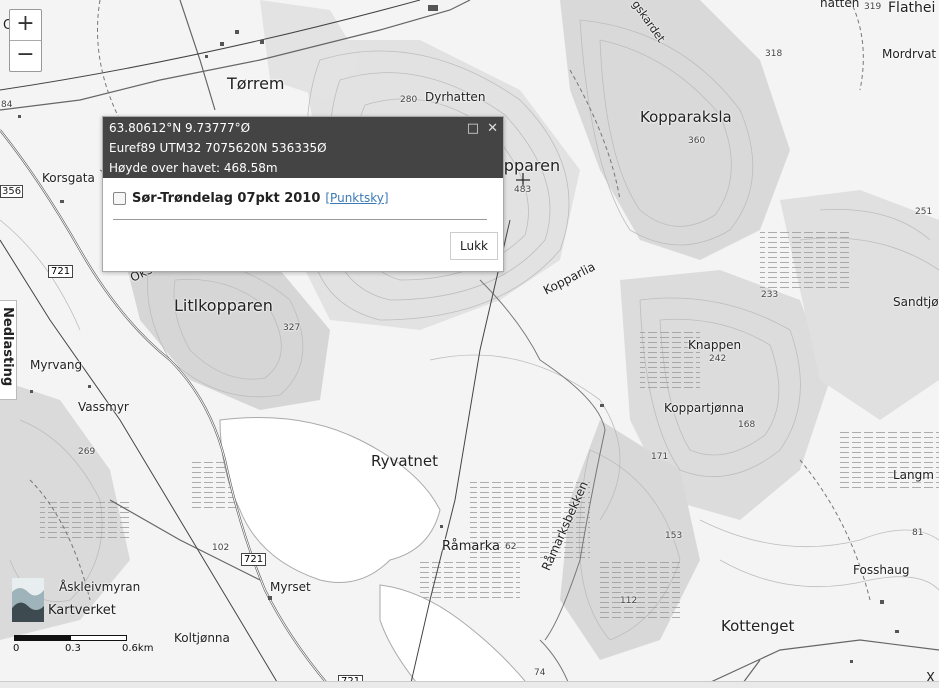  I want to click on place-label-hatten: hatten, so click(840, 5).